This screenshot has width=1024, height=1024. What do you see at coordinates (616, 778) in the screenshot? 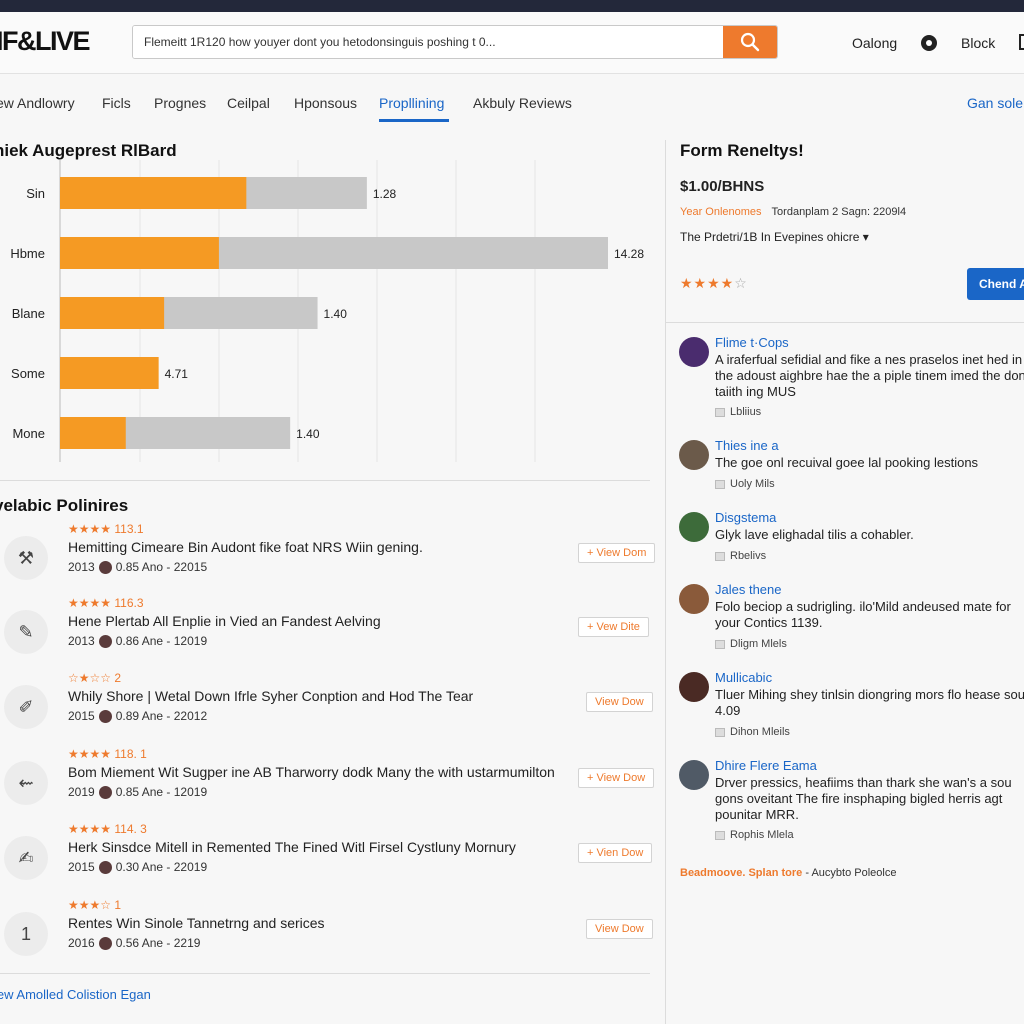
I see `view-button: + View Dow` at bounding box center [616, 778].